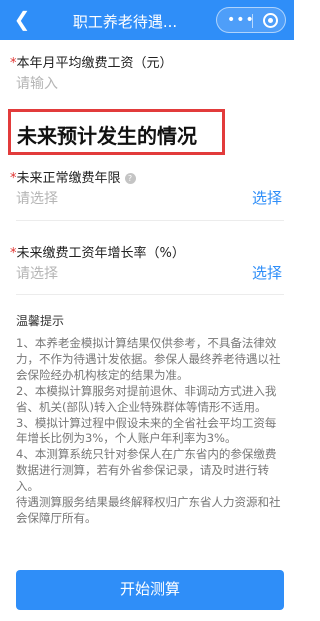 The width and height of the screenshot is (320, 621). Describe the element at coordinates (37, 273) in the screenshot. I see `wage-growth-select: 请选择` at that location.